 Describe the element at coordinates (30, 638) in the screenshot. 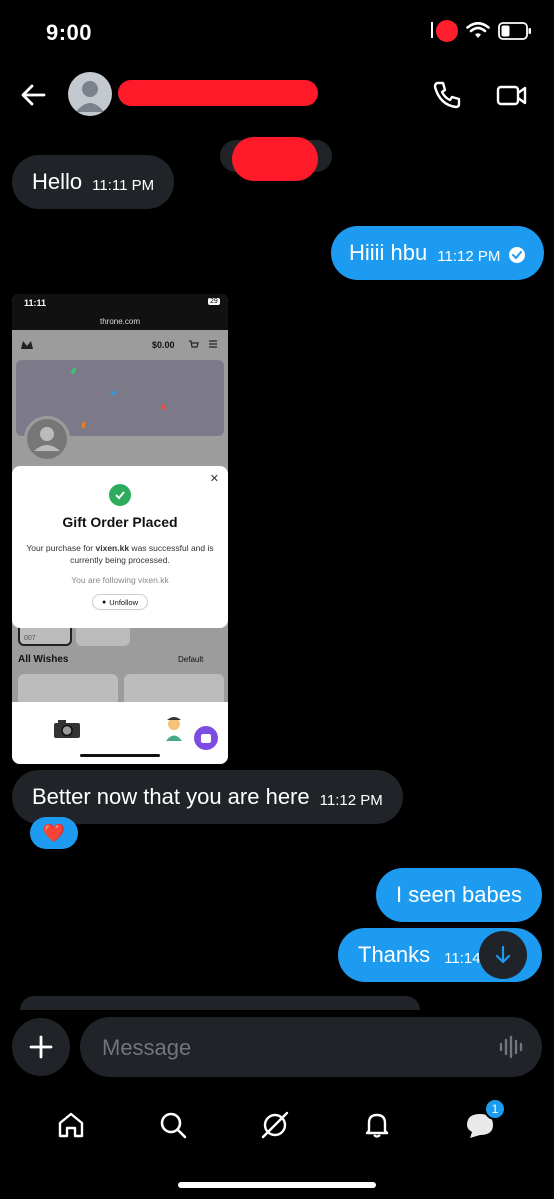

I see `shot-thumb-label: 007` at that location.